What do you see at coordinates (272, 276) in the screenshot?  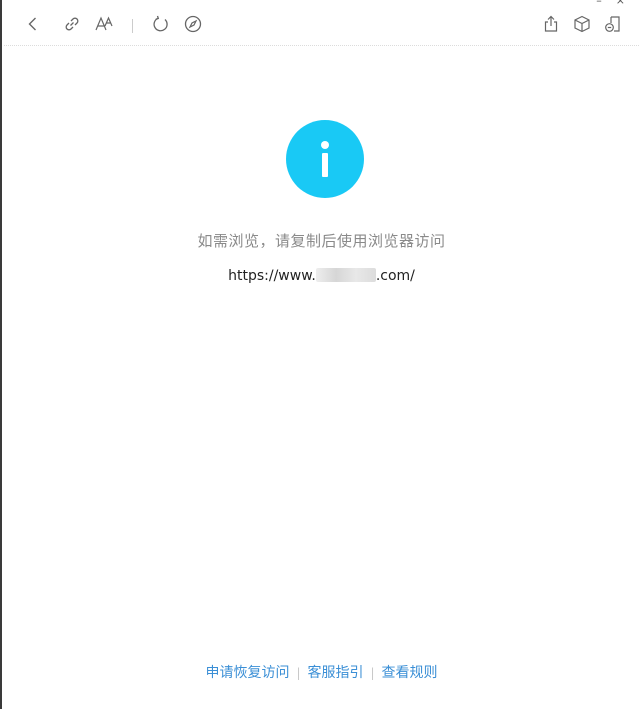 I see `url-prefix: https://www.` at bounding box center [272, 276].